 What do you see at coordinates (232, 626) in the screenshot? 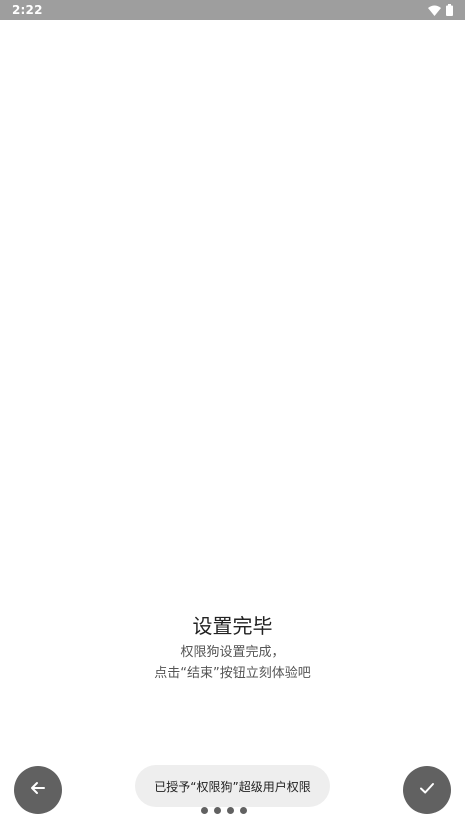
I see `page-title: 设置完毕` at bounding box center [232, 626].